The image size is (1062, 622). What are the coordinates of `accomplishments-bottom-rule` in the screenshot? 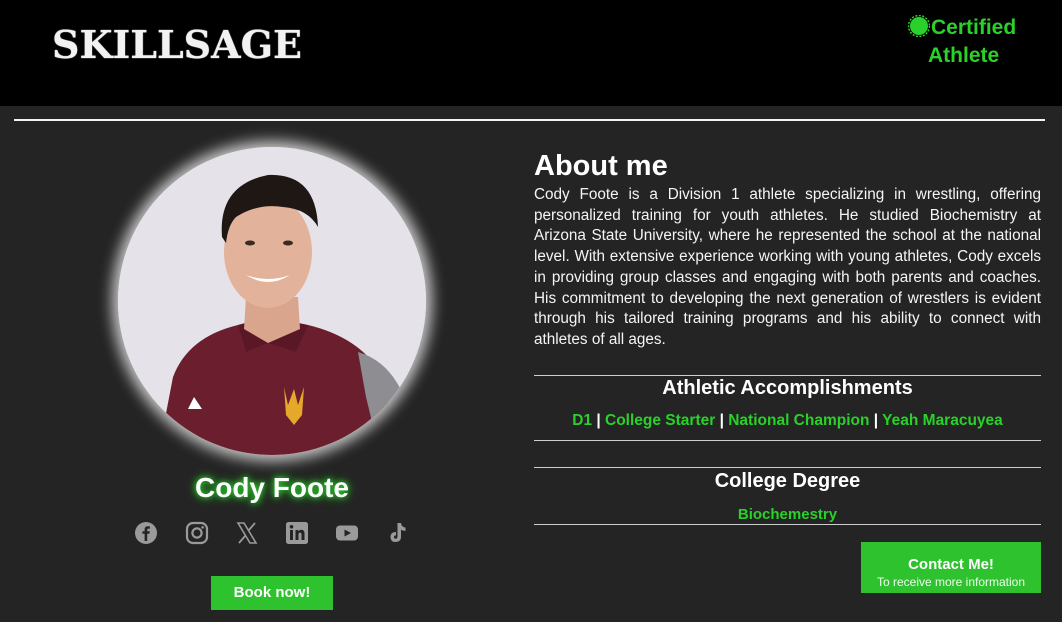 It's located at (787, 440).